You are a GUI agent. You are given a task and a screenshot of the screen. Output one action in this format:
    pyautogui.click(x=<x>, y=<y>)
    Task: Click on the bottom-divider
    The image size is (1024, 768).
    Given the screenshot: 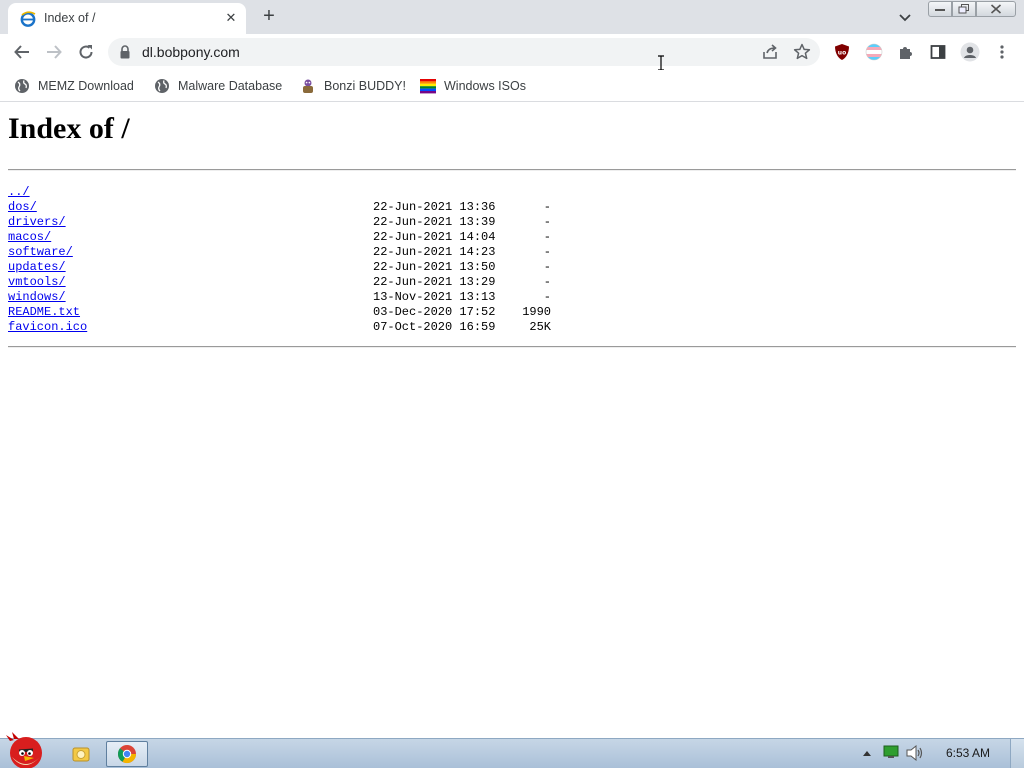 What is the action you would take?
    pyautogui.click(x=512, y=347)
    